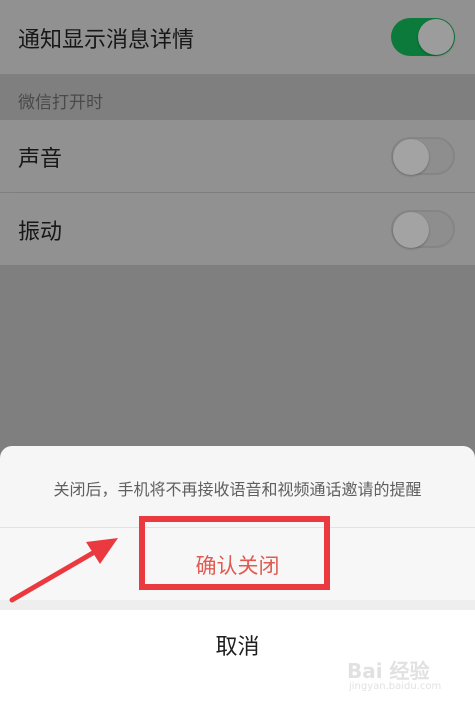  What do you see at coordinates (63, 570) in the screenshot?
I see `annotation-arrow-icon` at bounding box center [63, 570].